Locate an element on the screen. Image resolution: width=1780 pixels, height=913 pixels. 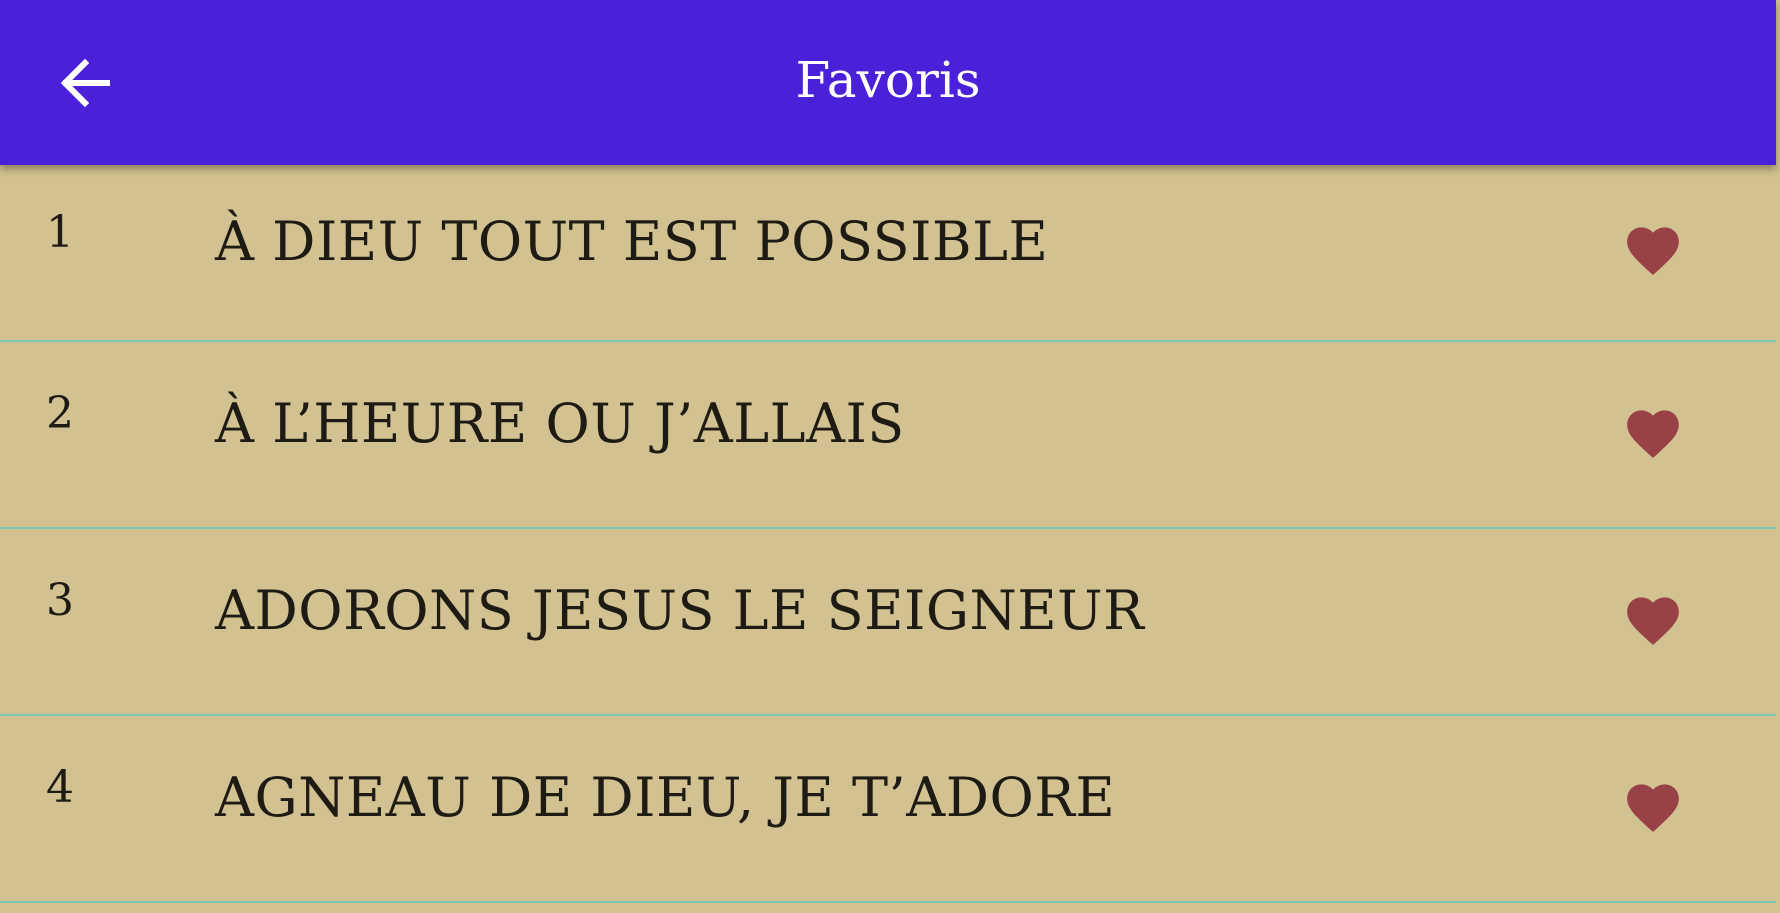
song-number: 3 is located at coordinates (60, 600).